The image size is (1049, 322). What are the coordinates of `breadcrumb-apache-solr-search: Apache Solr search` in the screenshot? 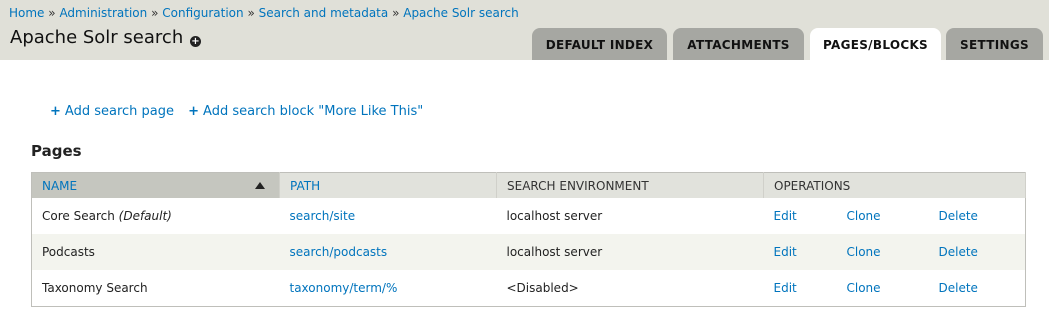 It's located at (460, 13).